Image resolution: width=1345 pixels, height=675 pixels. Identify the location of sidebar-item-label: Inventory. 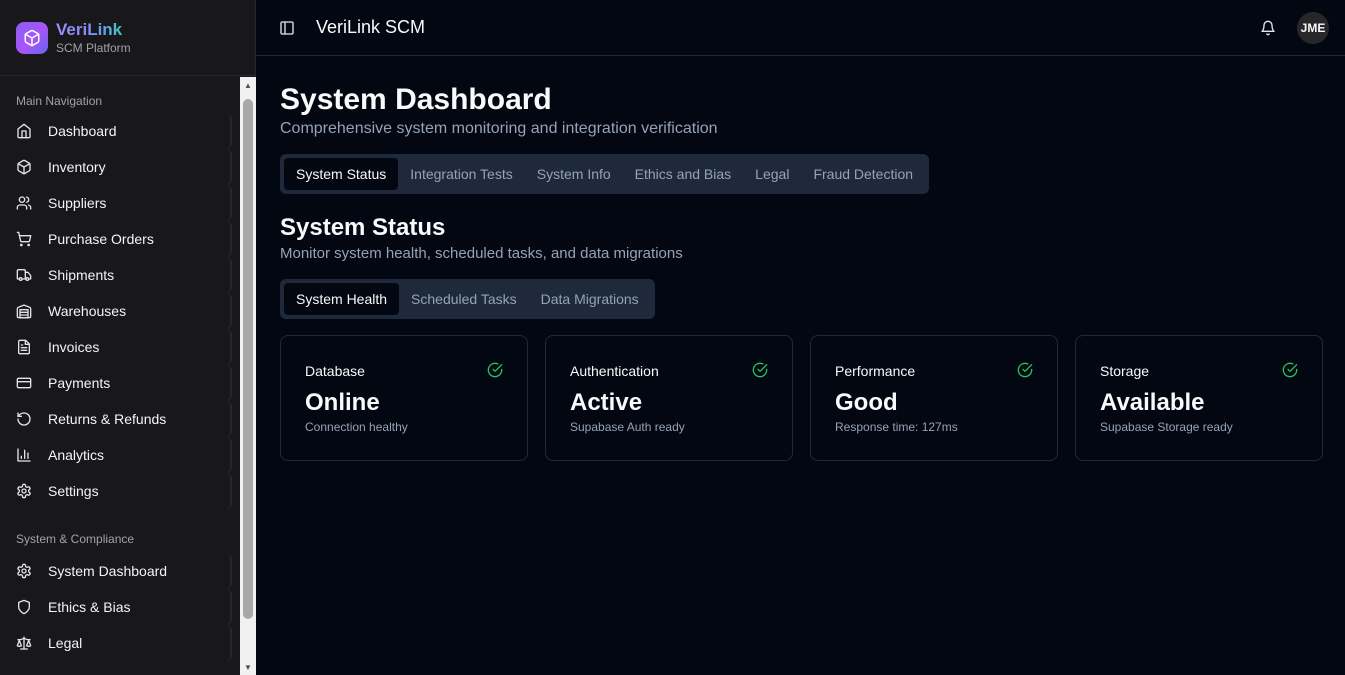
(77, 167).